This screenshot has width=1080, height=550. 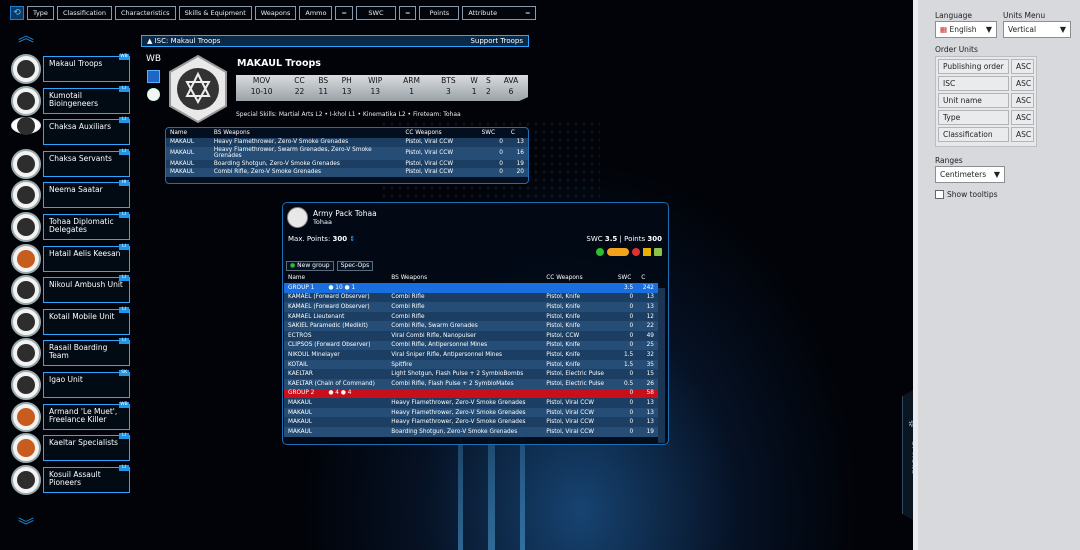 I want to click on unit-list-item: Hatail Aelis Keesan LI, so click(x=70, y=258).